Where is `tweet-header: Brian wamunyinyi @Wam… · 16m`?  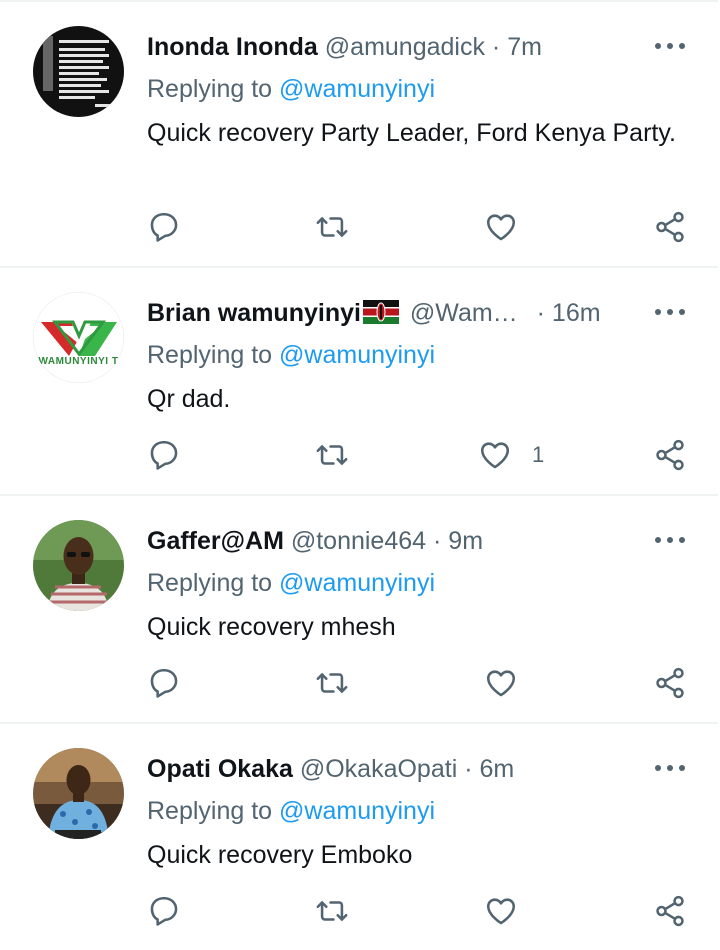 tweet-header: Brian wamunyinyi @Wam… · 16m is located at coordinates (374, 313).